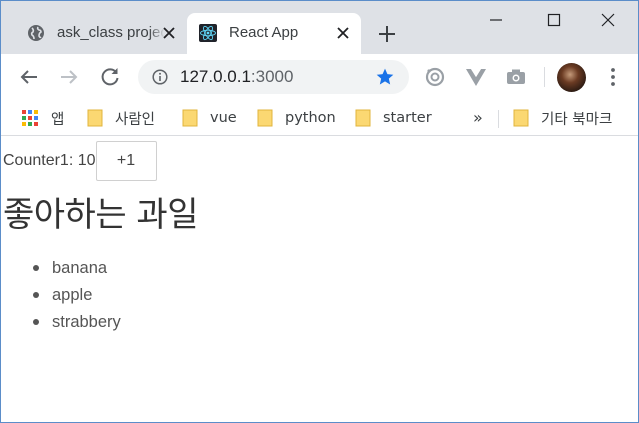 The width and height of the screenshot is (639, 423). Describe the element at coordinates (478, 117) in the screenshot. I see `bookmarks-overflow-chevron: »` at that location.